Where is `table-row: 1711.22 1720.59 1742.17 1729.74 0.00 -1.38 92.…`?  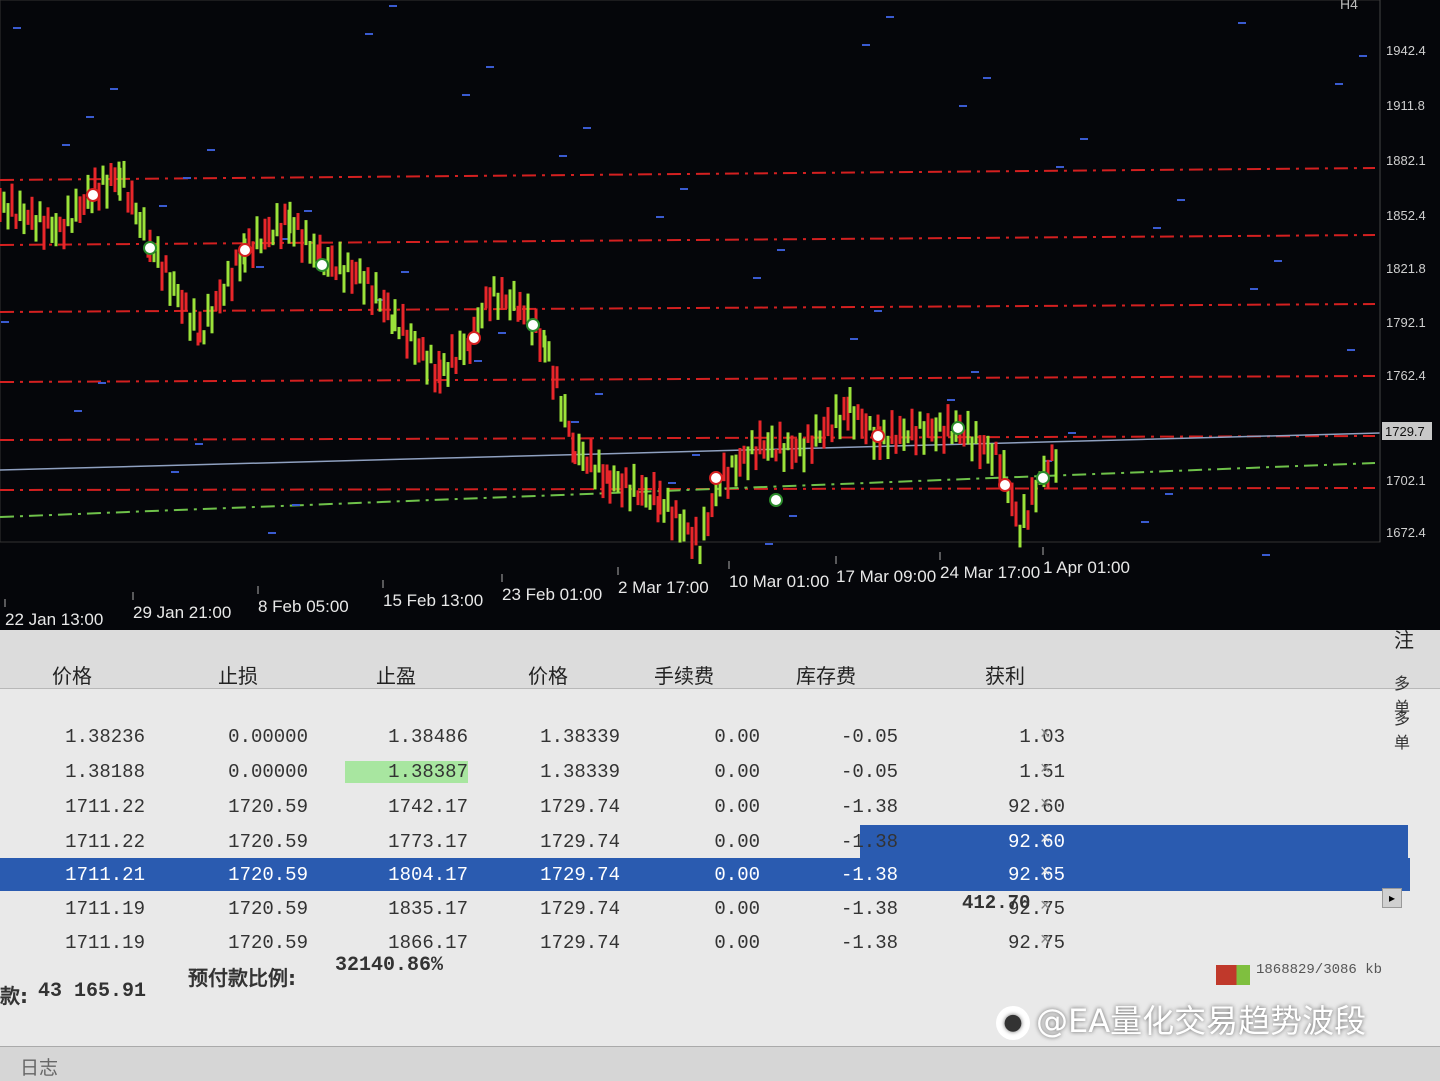
table-row: 1711.22 1720.59 1742.17 1729.74 0.00 -1.38 92.… is located at coordinates (705, 806).